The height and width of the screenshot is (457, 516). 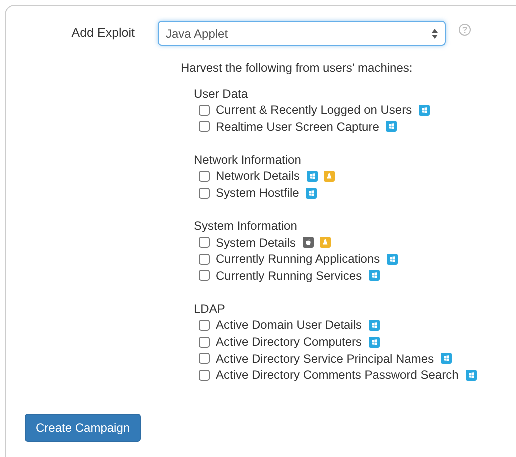 I want to click on group-heading: Network Information, so click(x=248, y=160).